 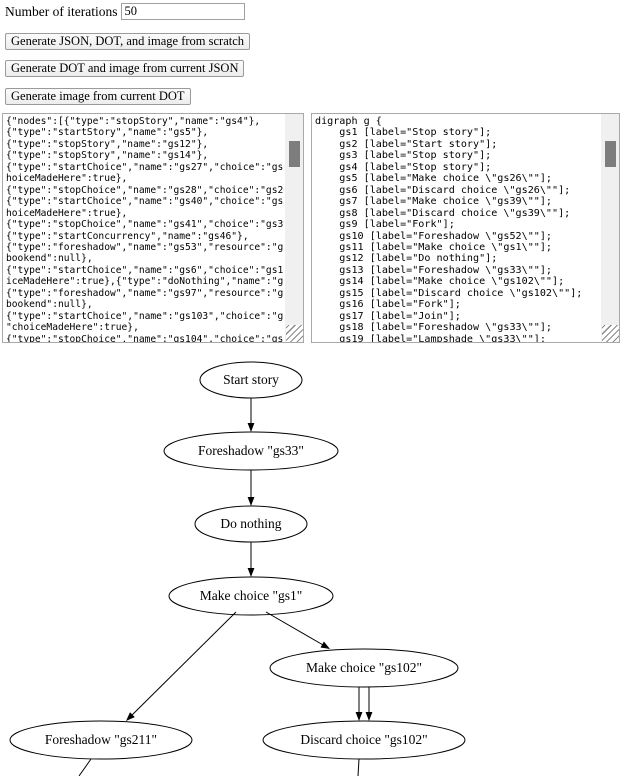 What do you see at coordinates (610, 228) in the screenshot?
I see `dot-scrollbar` at bounding box center [610, 228].